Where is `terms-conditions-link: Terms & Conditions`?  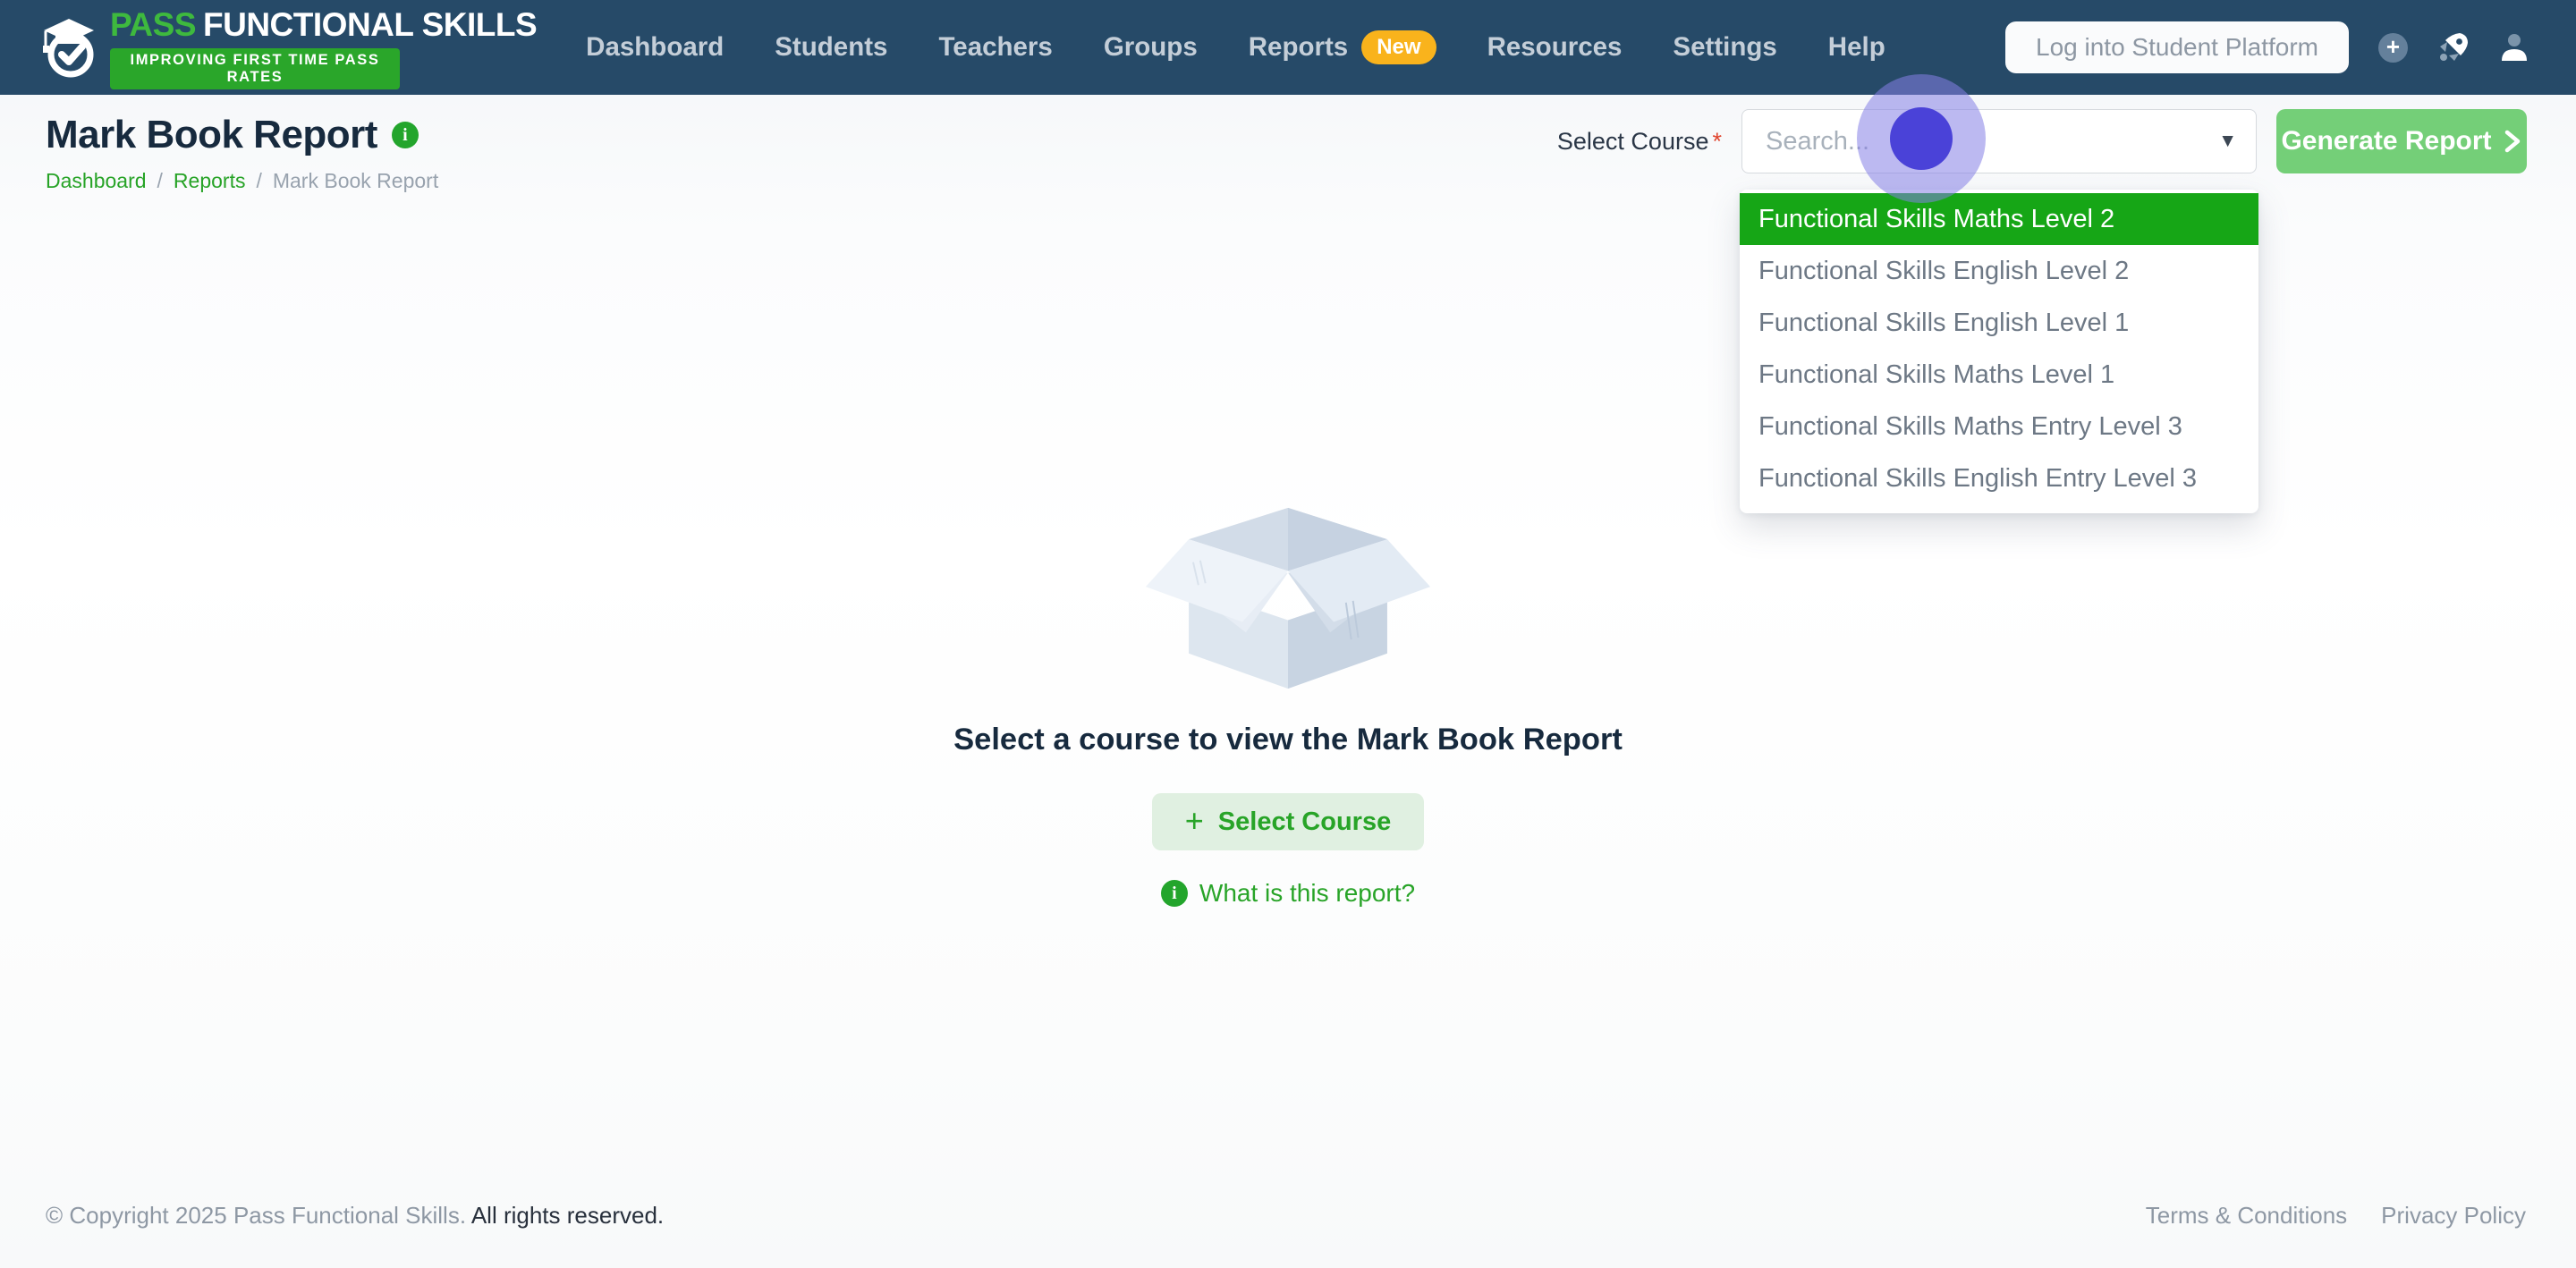 terms-conditions-link: Terms & Conditions is located at coordinates (2246, 1216).